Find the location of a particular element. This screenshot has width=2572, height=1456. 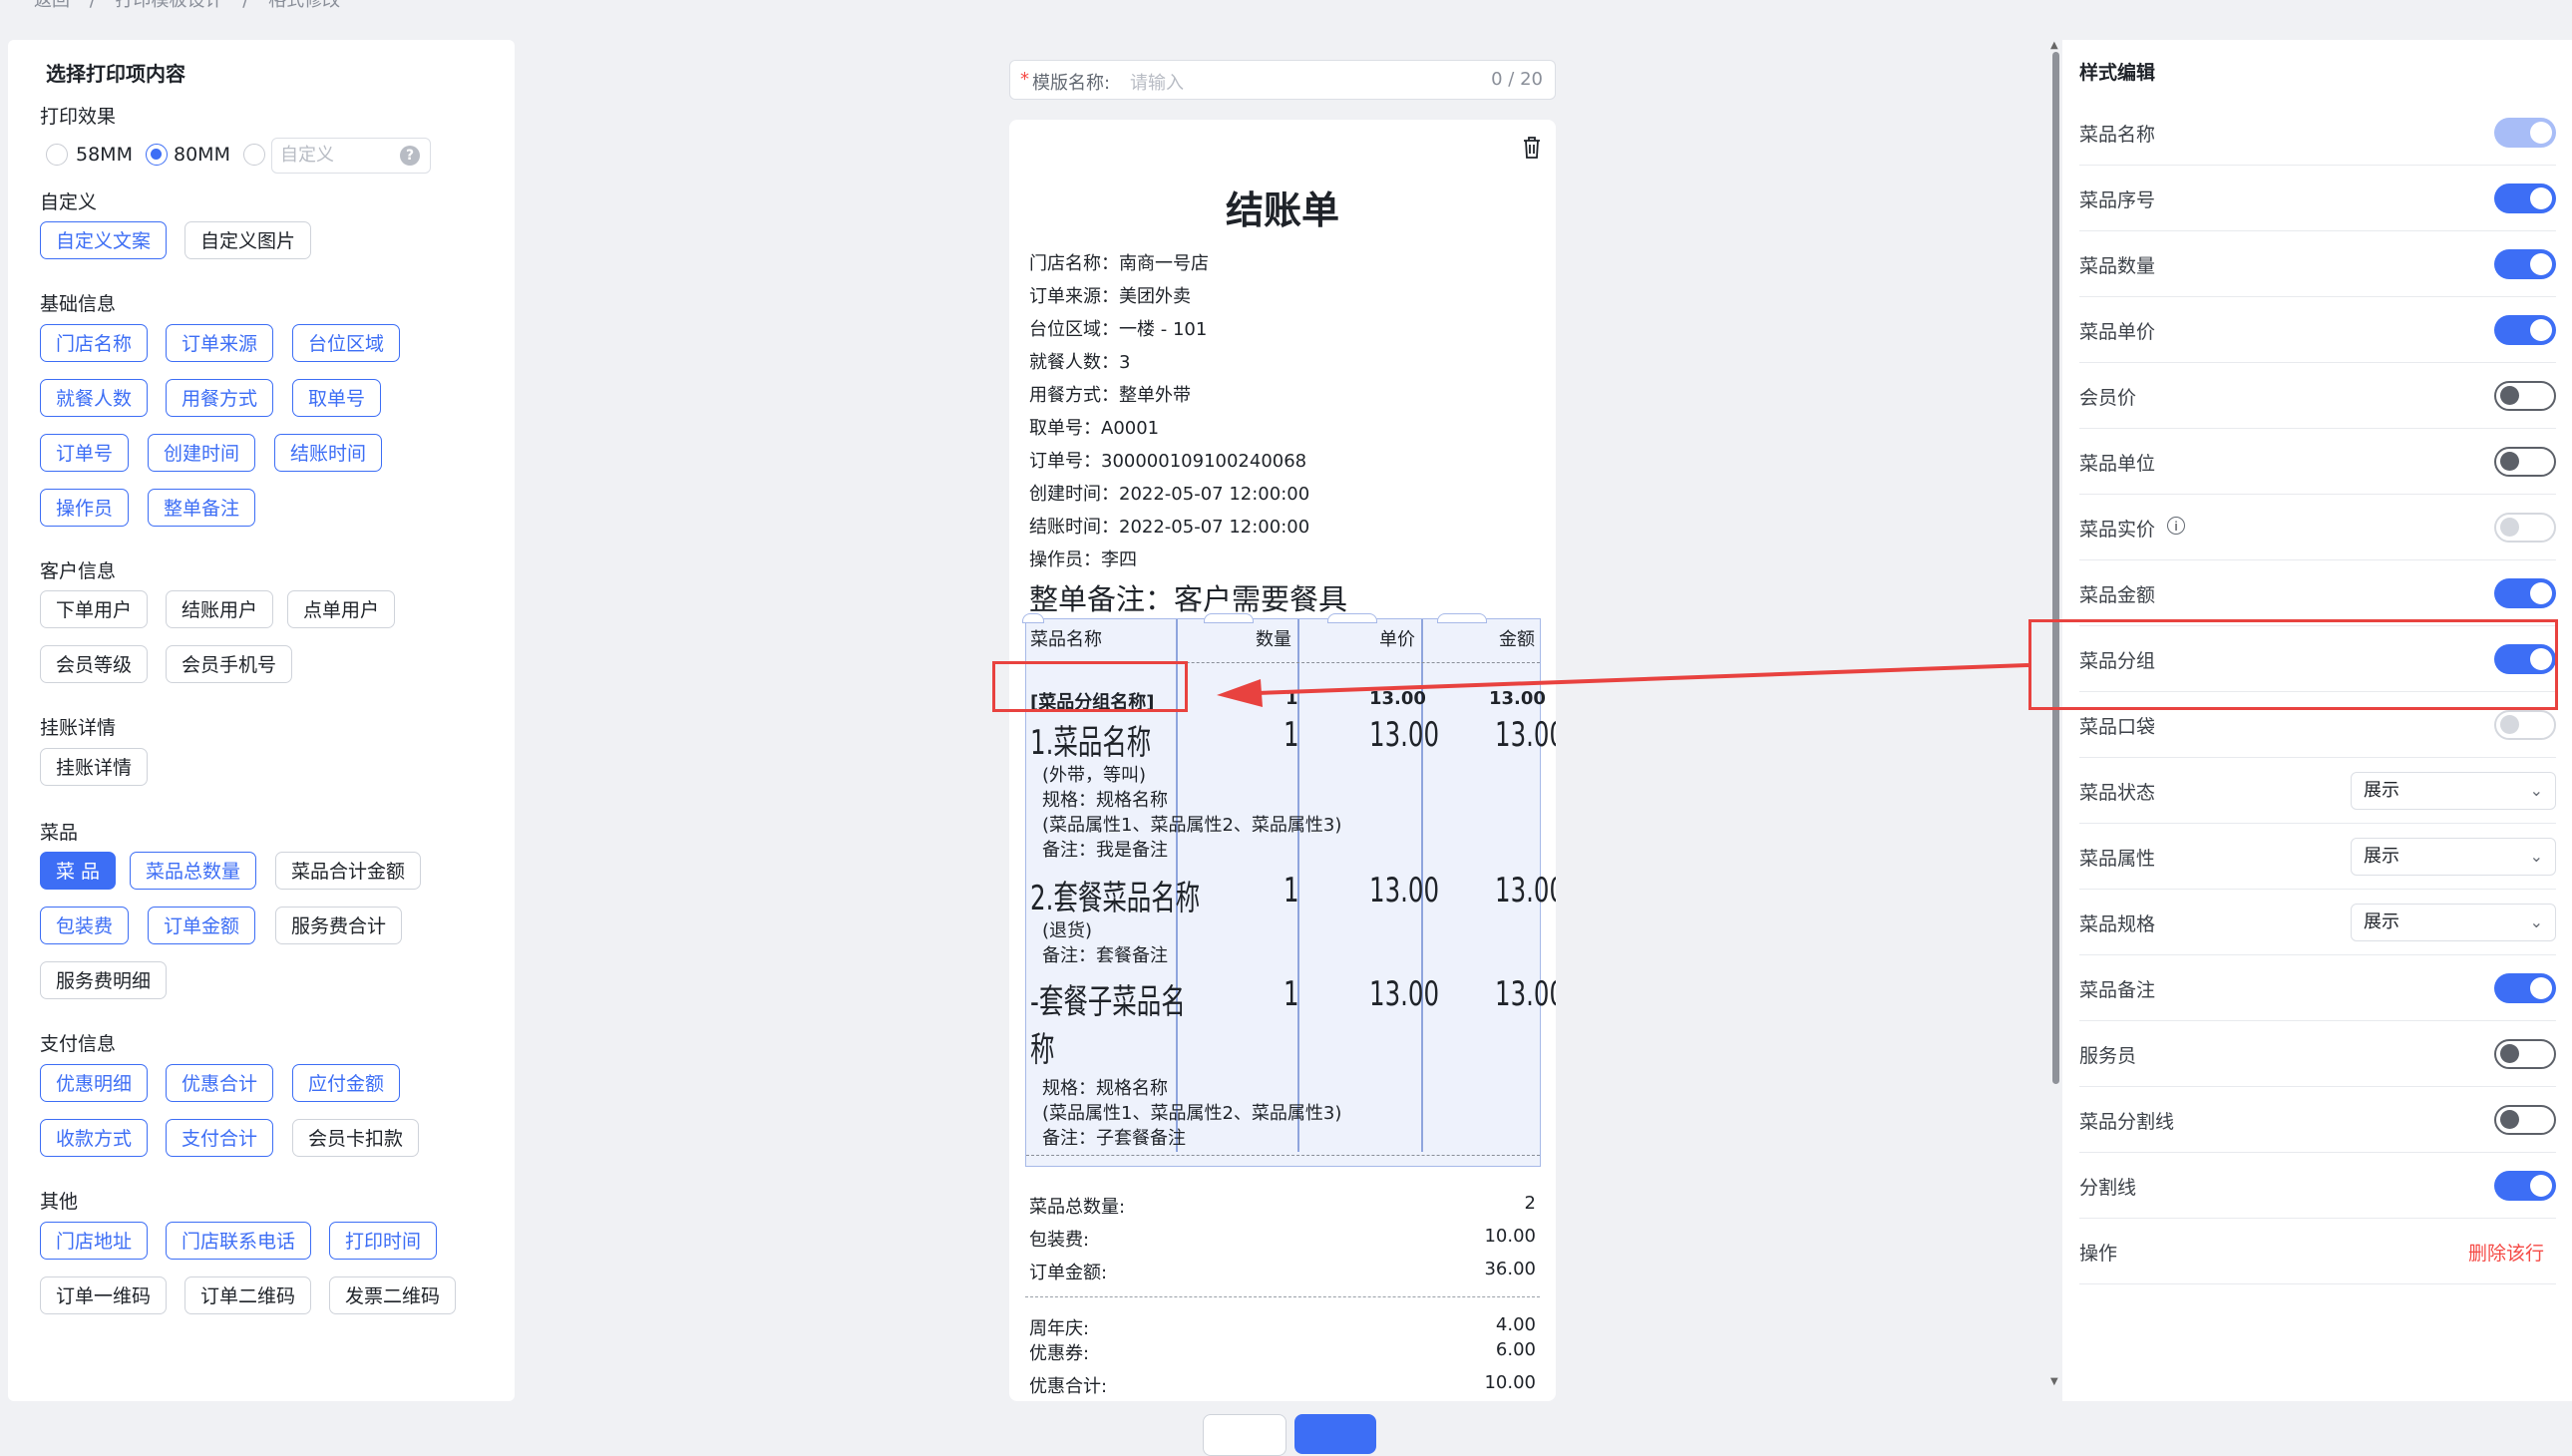

tag-discount-total: 优惠合计 is located at coordinates (220, 1083).